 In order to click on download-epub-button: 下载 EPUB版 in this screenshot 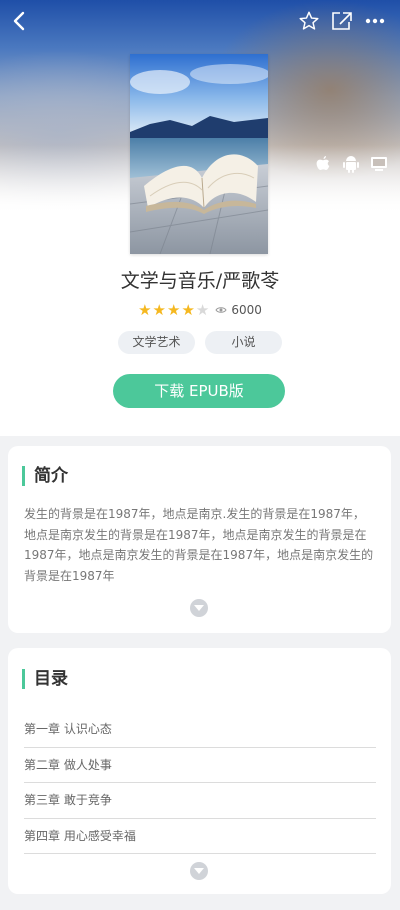, I will do `click(199, 391)`.